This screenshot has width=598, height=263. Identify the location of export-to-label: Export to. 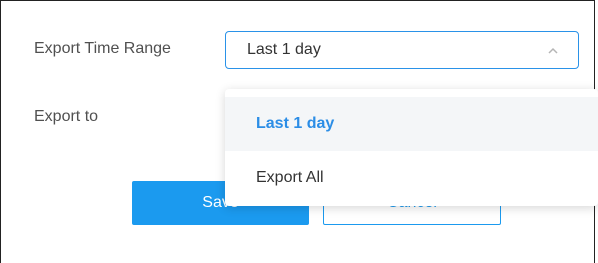
(66, 116).